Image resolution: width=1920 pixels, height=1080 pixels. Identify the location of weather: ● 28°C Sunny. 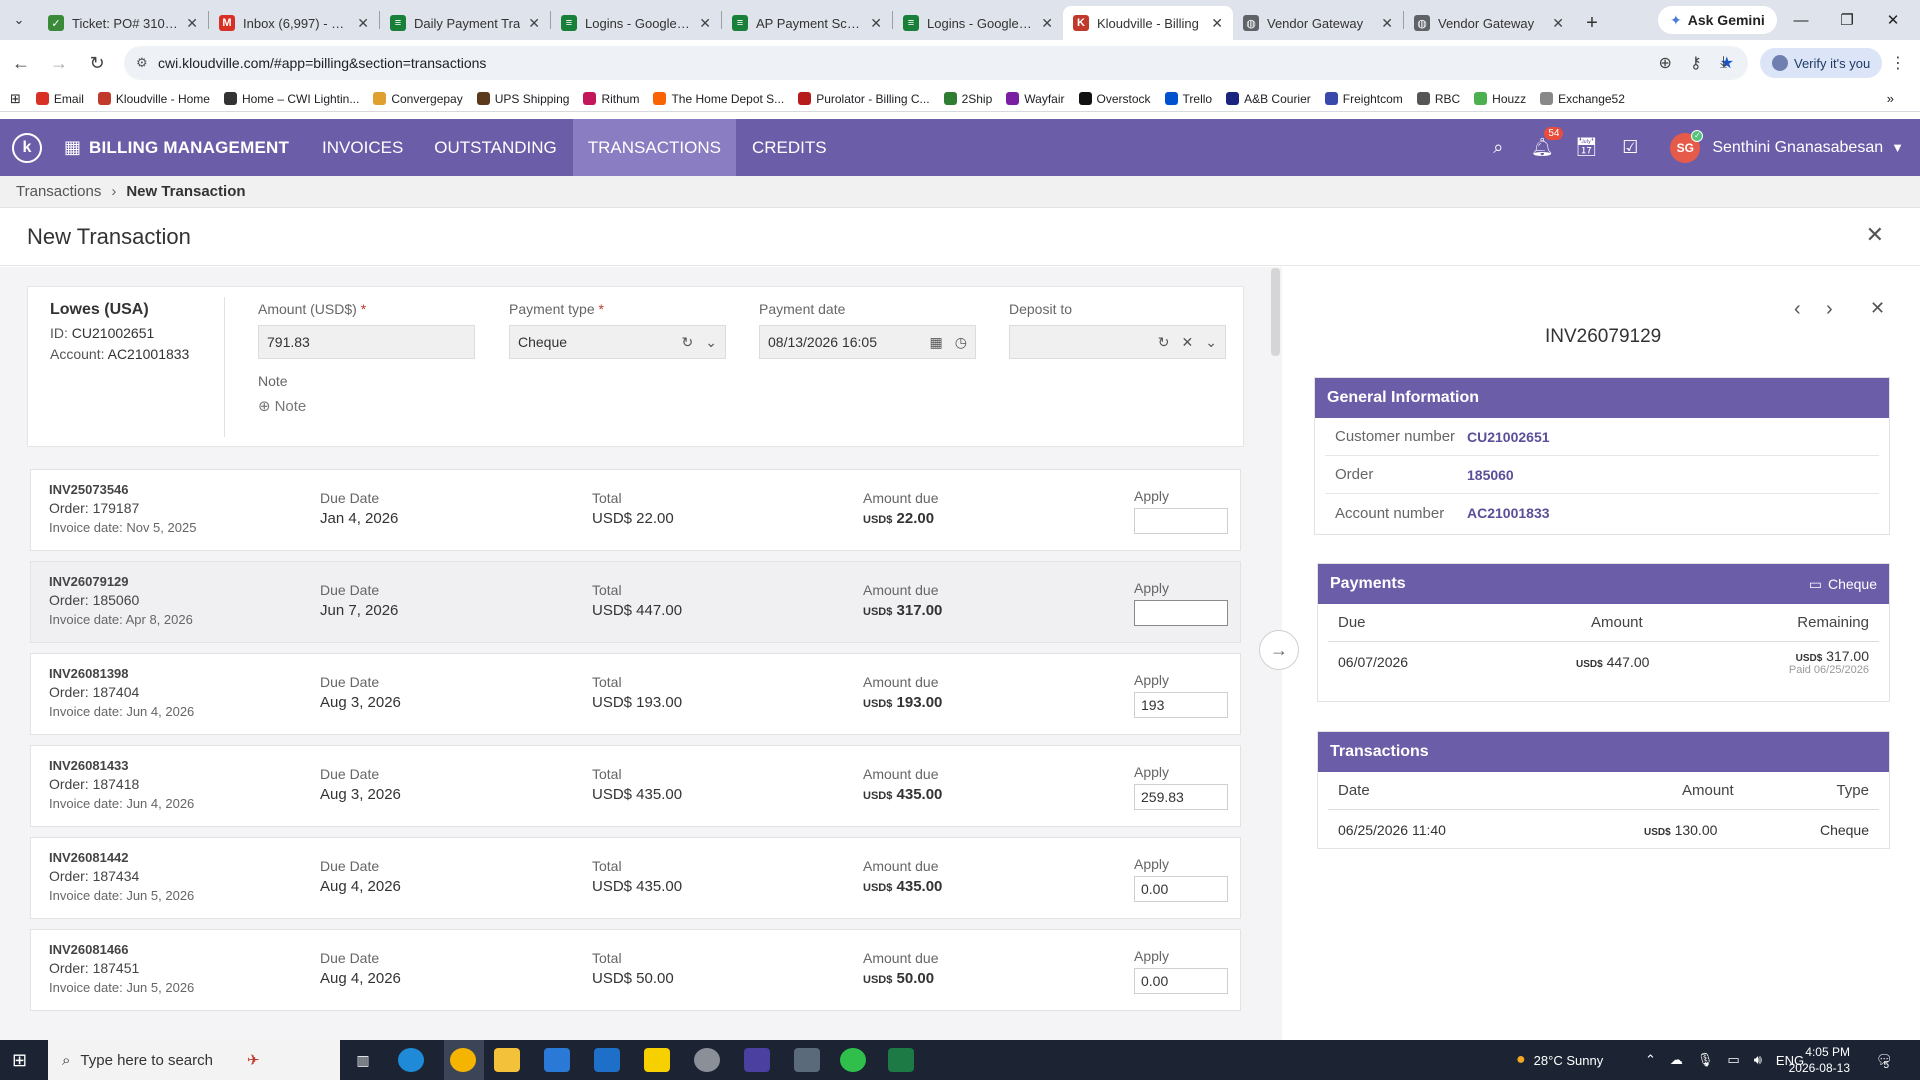
(1559, 1060).